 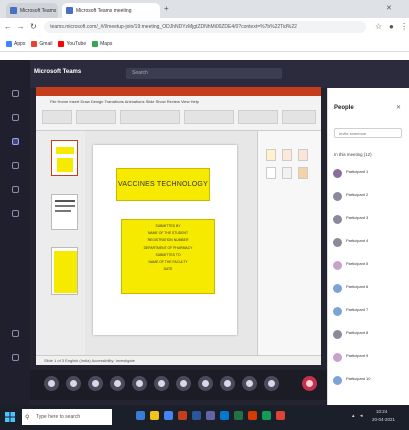 I want to click on slide-title: VACCINES TECHNOLOGY, so click(x=163, y=184).